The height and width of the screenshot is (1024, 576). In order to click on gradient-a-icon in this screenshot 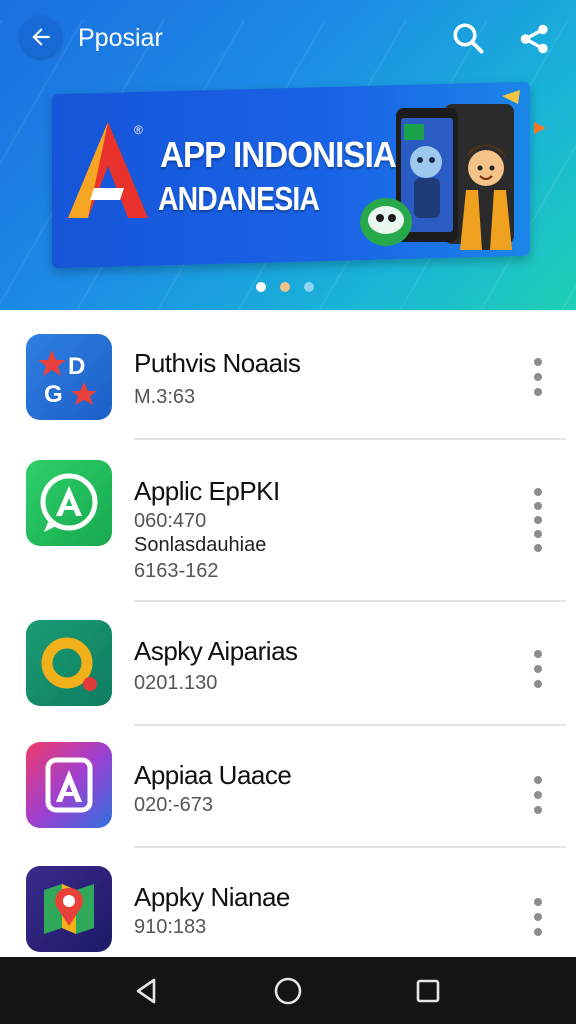, I will do `click(69, 785)`.